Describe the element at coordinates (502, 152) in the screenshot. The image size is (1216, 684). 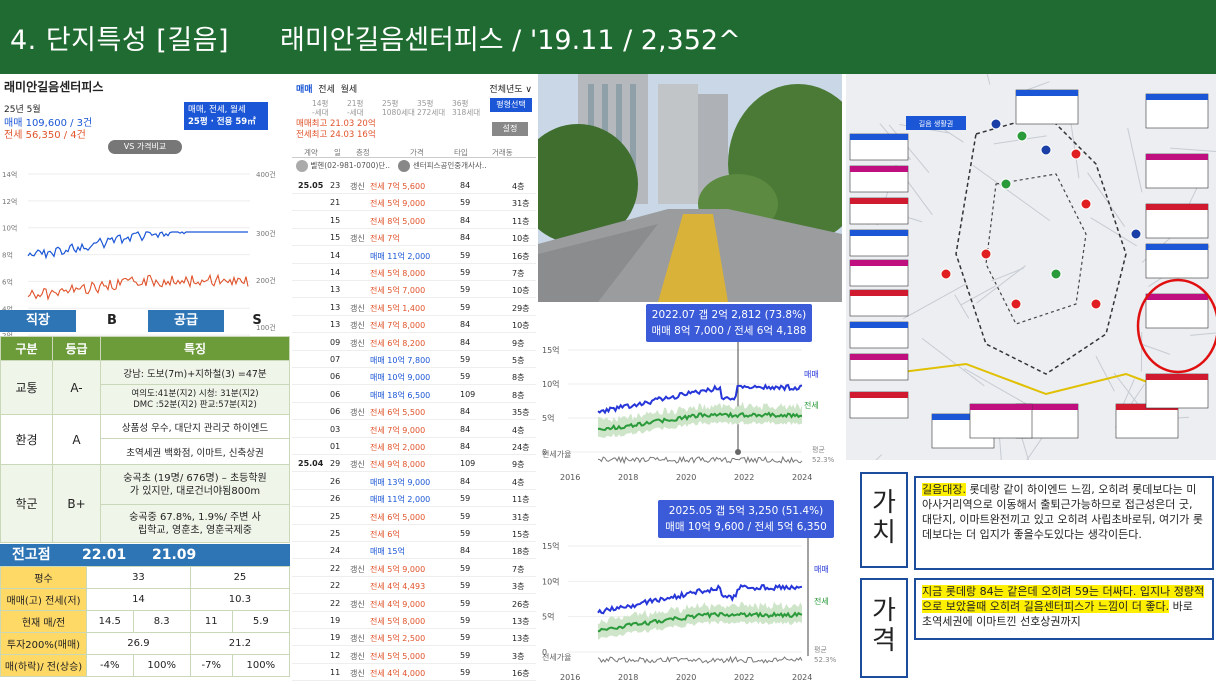
I see `list-col-header: 거래동` at that location.